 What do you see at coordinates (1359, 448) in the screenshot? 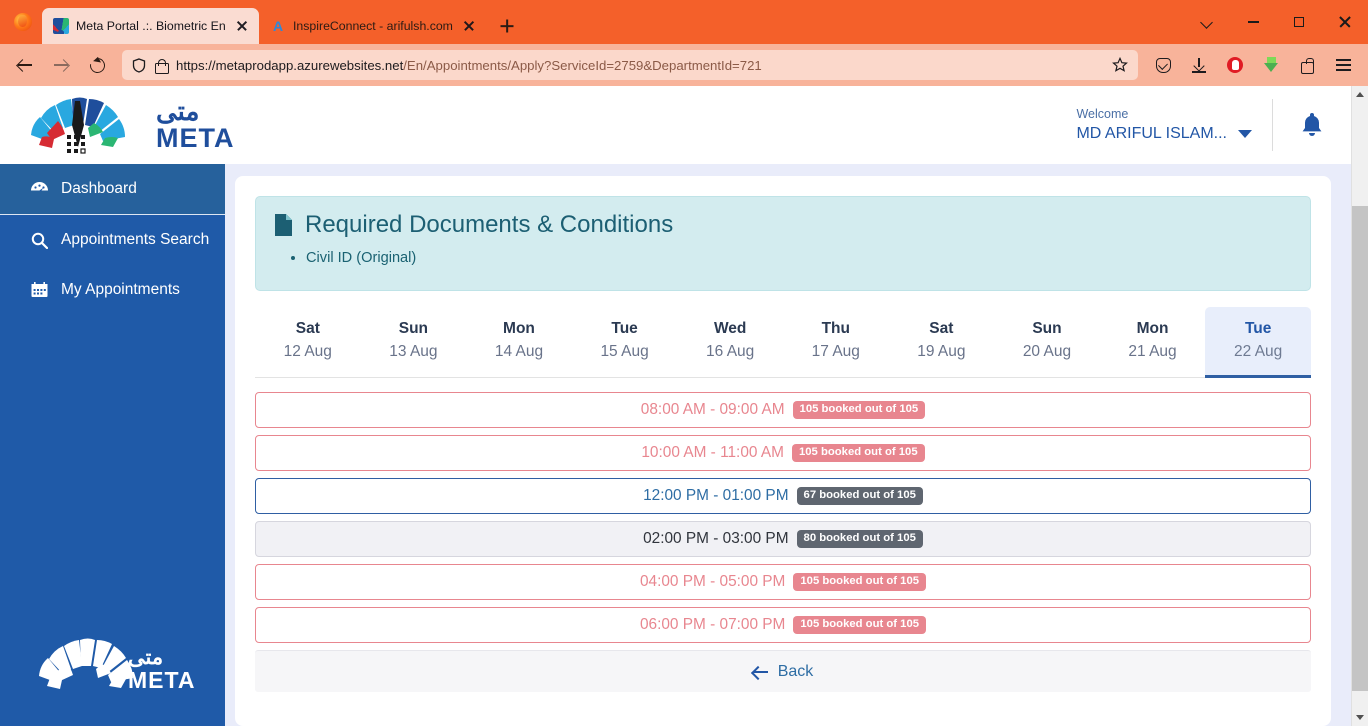
I see `scrollbar-thumb` at bounding box center [1359, 448].